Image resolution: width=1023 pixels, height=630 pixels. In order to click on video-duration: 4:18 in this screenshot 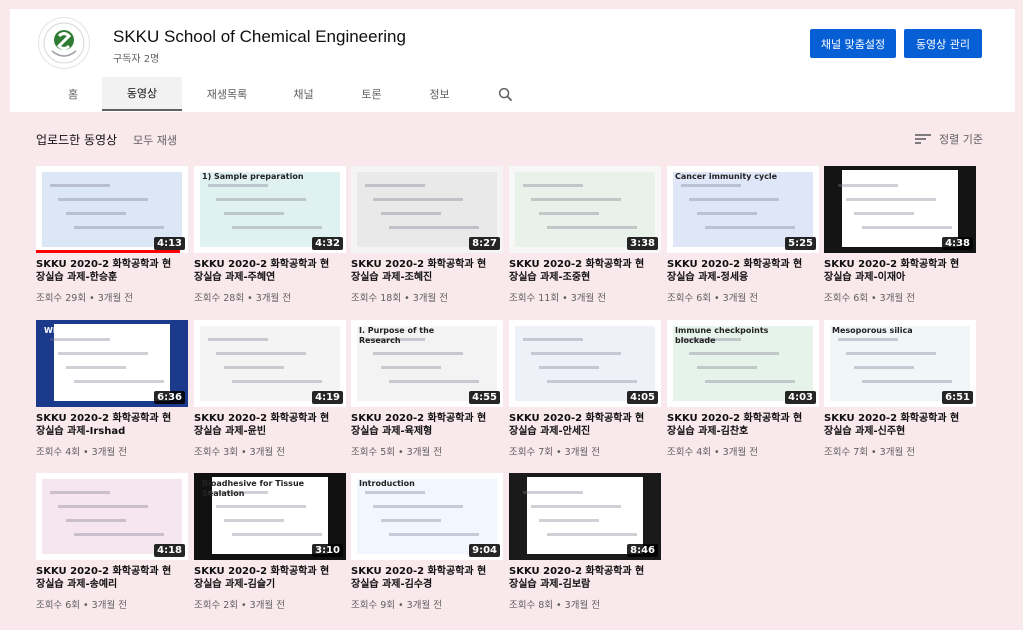, I will do `click(169, 550)`.